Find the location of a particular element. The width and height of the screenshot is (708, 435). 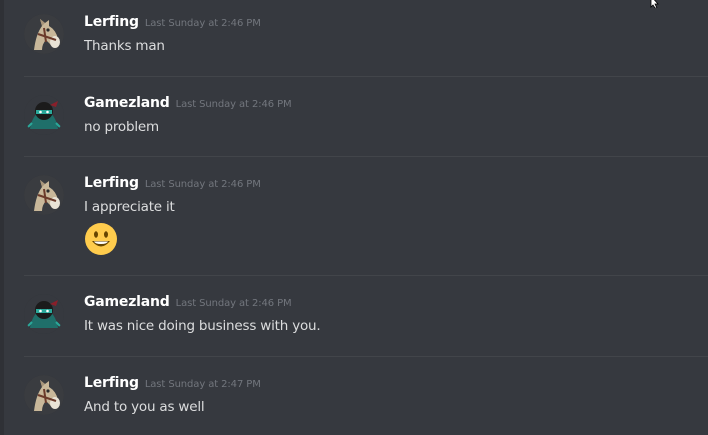

message-text: I appreciate it is located at coordinates (129, 207).